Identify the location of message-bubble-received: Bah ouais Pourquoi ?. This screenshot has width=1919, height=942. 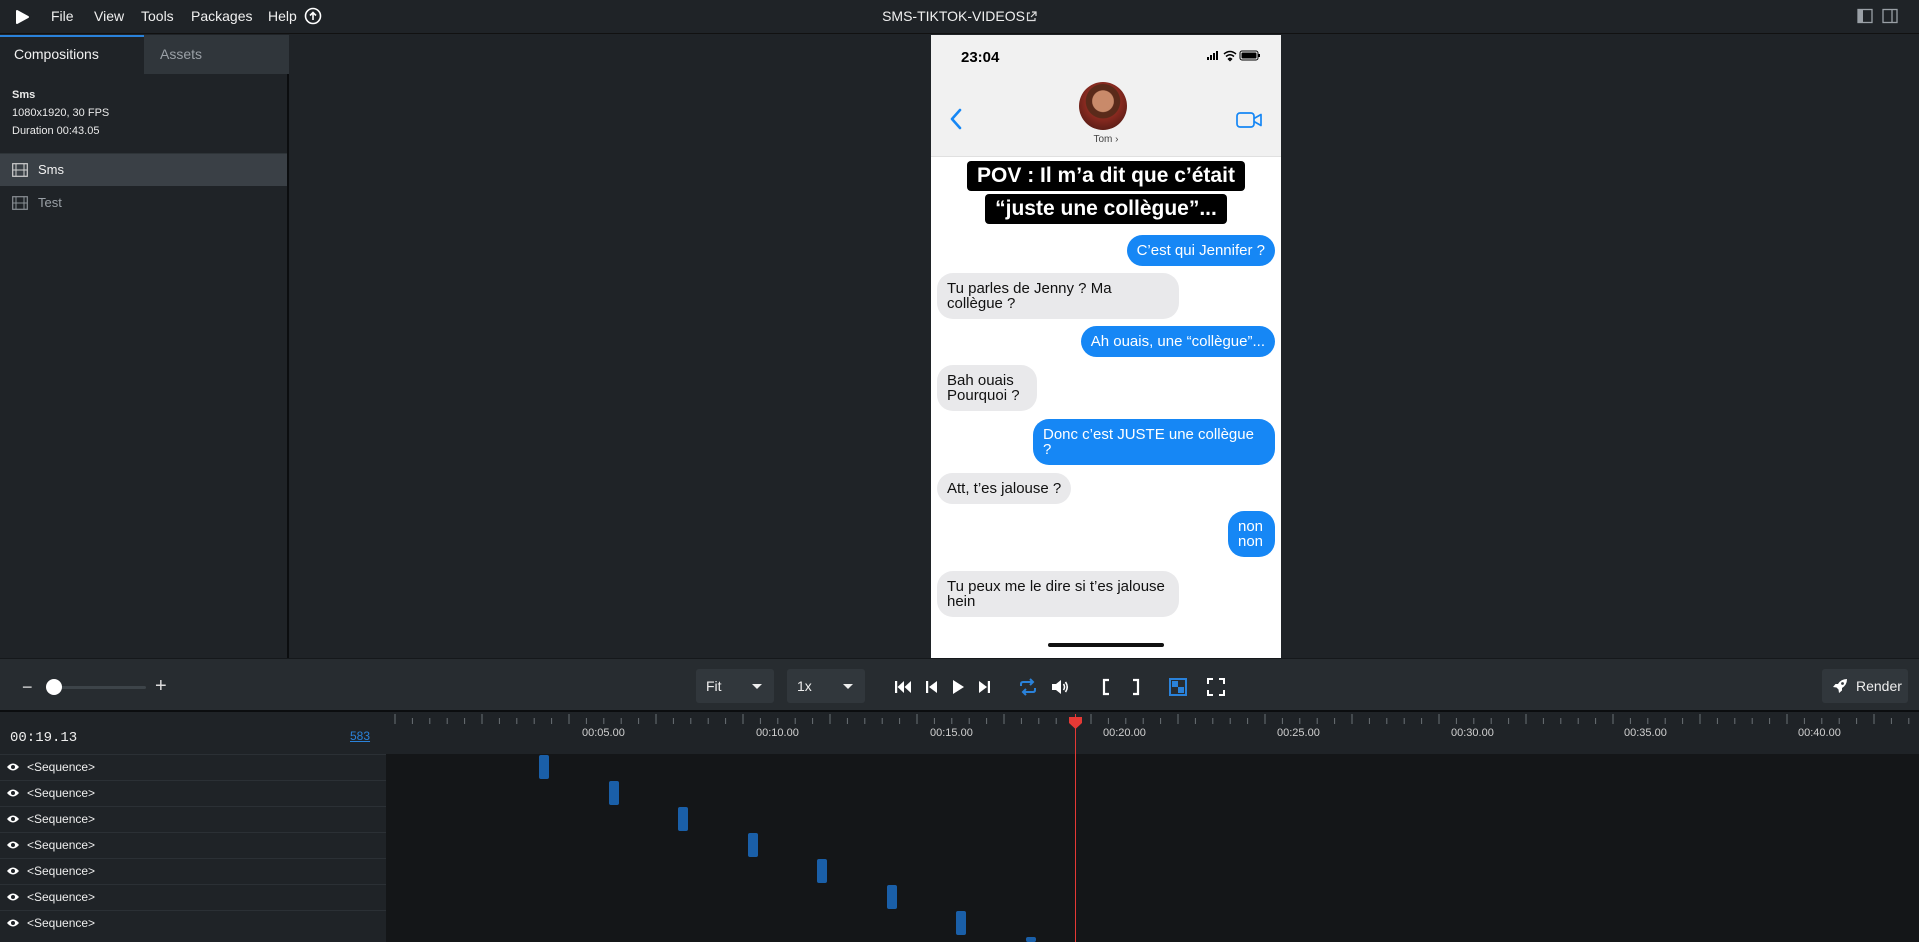
(987, 388).